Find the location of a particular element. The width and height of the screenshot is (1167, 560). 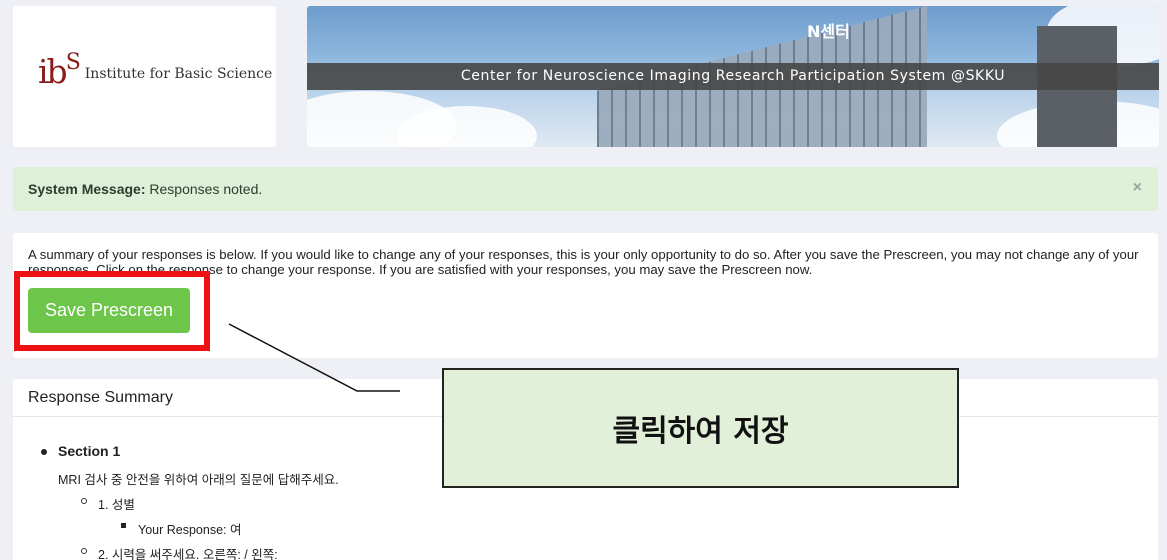

section-description: MRI 검사 중 안전을 위하여 아래의 질문에 답해주세요. is located at coordinates (198, 480).